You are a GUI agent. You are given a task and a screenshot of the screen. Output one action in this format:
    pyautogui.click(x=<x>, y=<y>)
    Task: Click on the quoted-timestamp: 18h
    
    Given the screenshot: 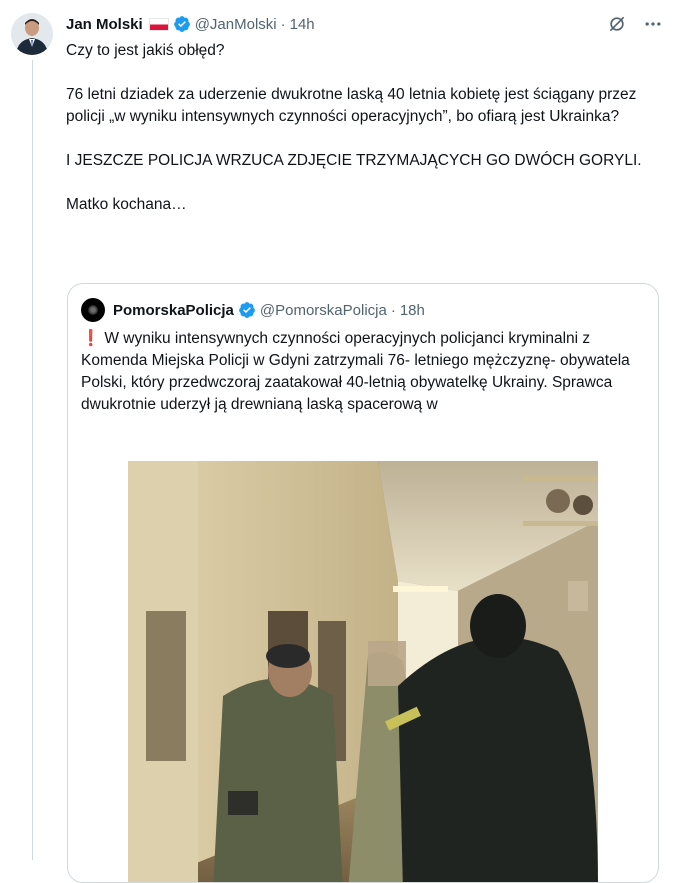 What is the action you would take?
    pyautogui.click(x=412, y=310)
    